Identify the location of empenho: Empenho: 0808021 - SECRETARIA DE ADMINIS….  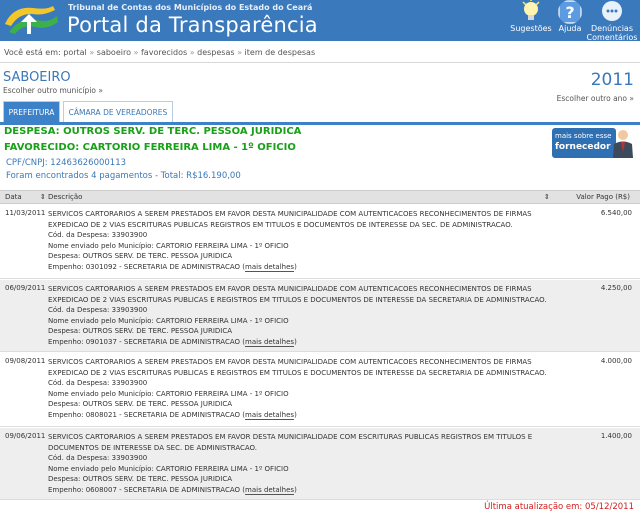
(144, 414).